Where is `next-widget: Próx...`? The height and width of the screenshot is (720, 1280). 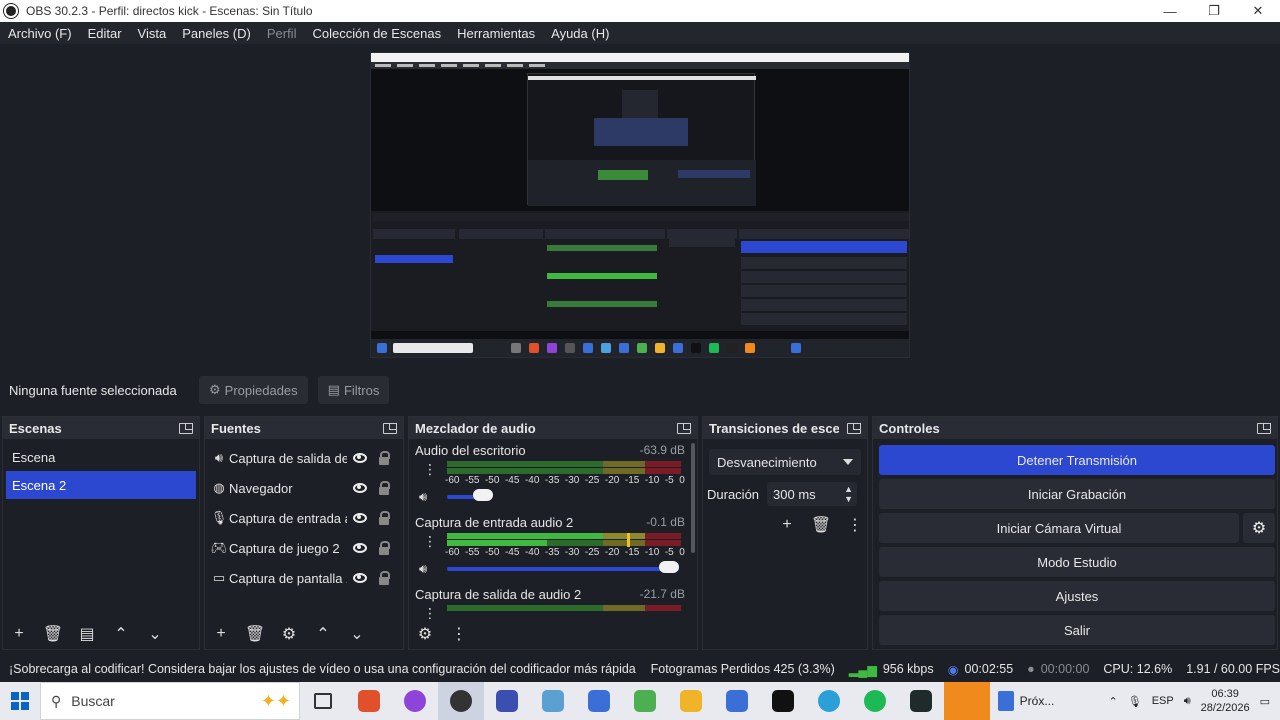
next-widget: Próx... is located at coordinates (1026, 701).